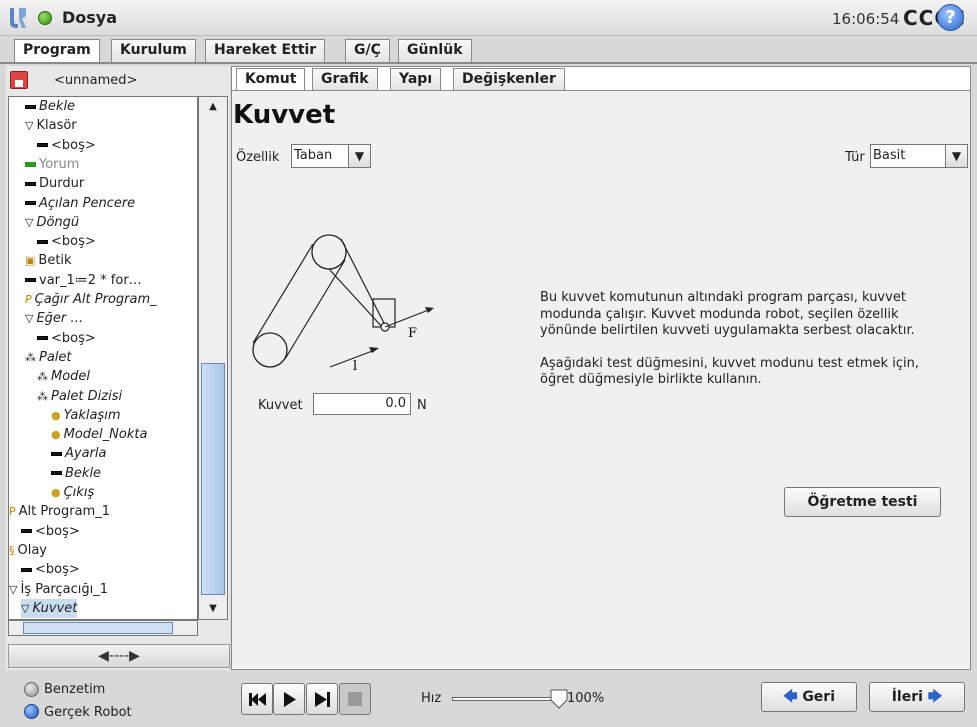 The image size is (977, 727). Describe the element at coordinates (271, 79) in the screenshot. I see `subtab-komut: Komut` at that location.